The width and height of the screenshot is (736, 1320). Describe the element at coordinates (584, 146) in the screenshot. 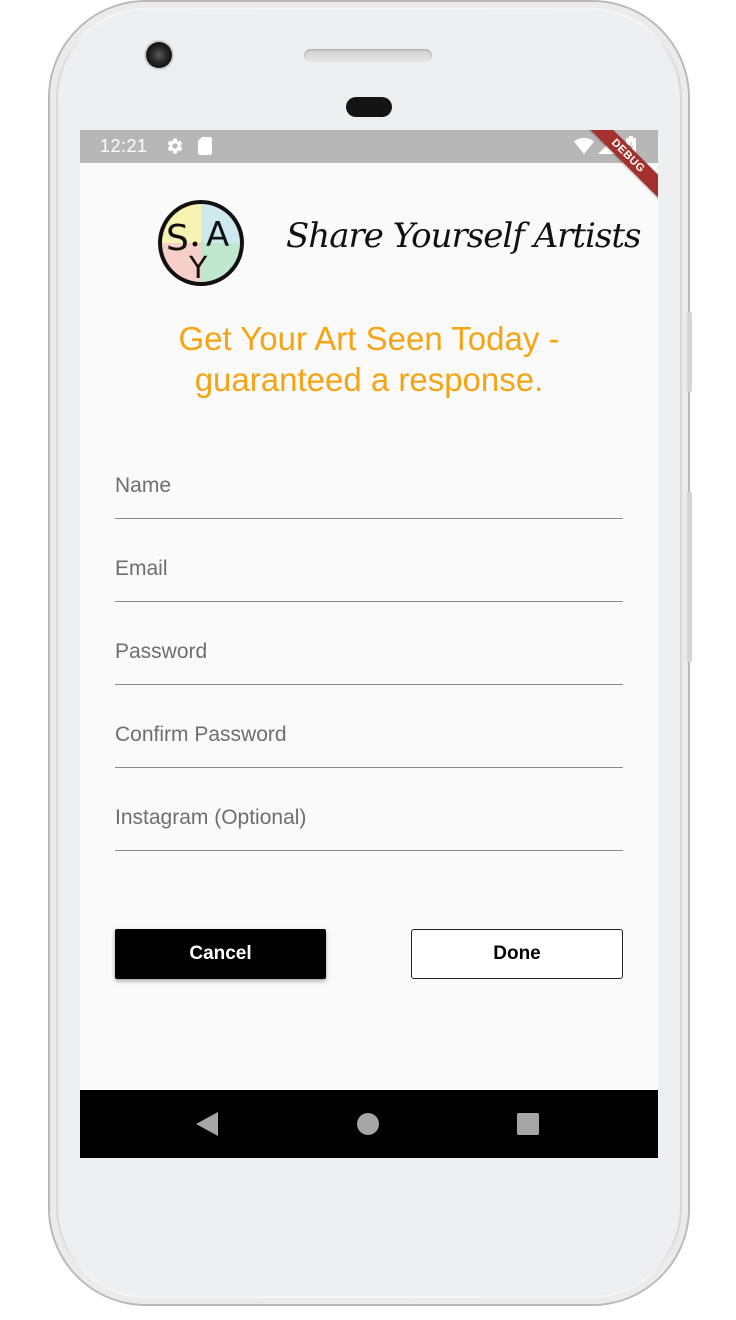

I see `wifi-icon` at that location.